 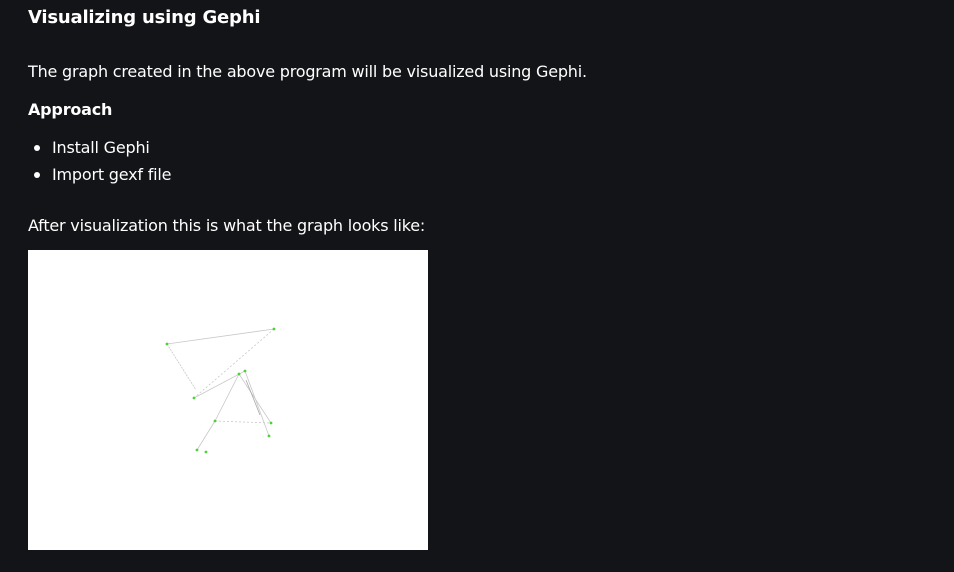 I want to click on steps-list: Install Gephi Import gexf file, so click(x=99, y=164).